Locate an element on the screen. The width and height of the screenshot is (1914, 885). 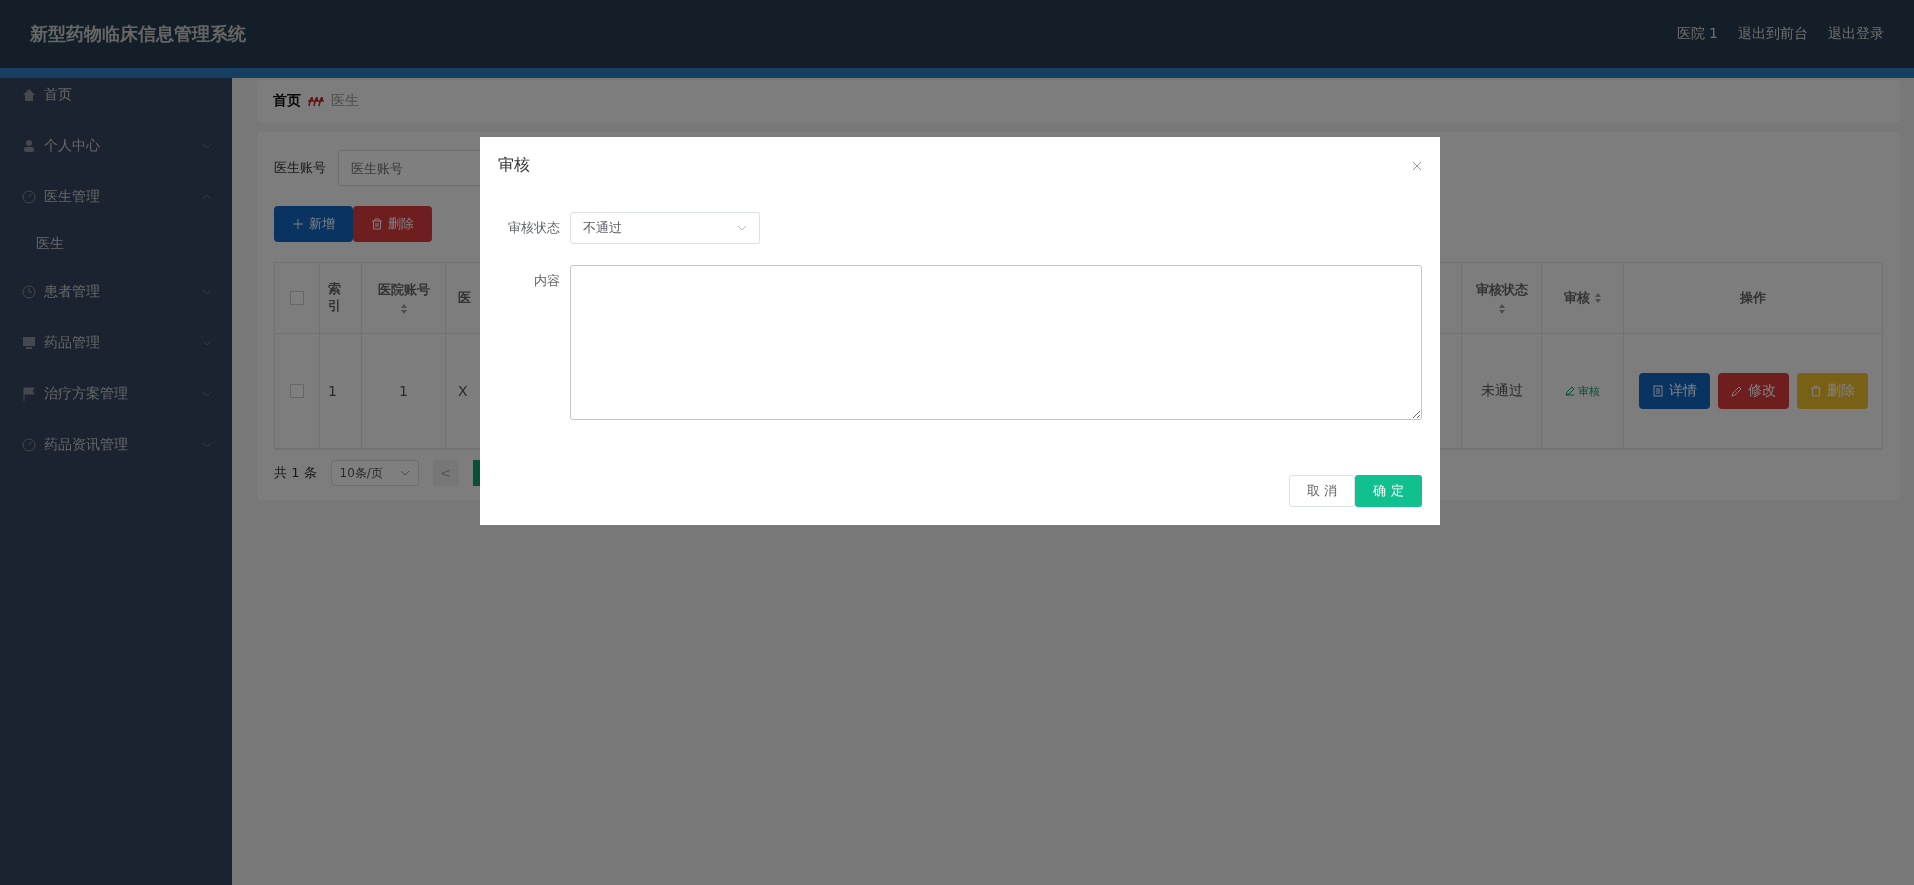
header-link: 医院 1 is located at coordinates (1697, 34).